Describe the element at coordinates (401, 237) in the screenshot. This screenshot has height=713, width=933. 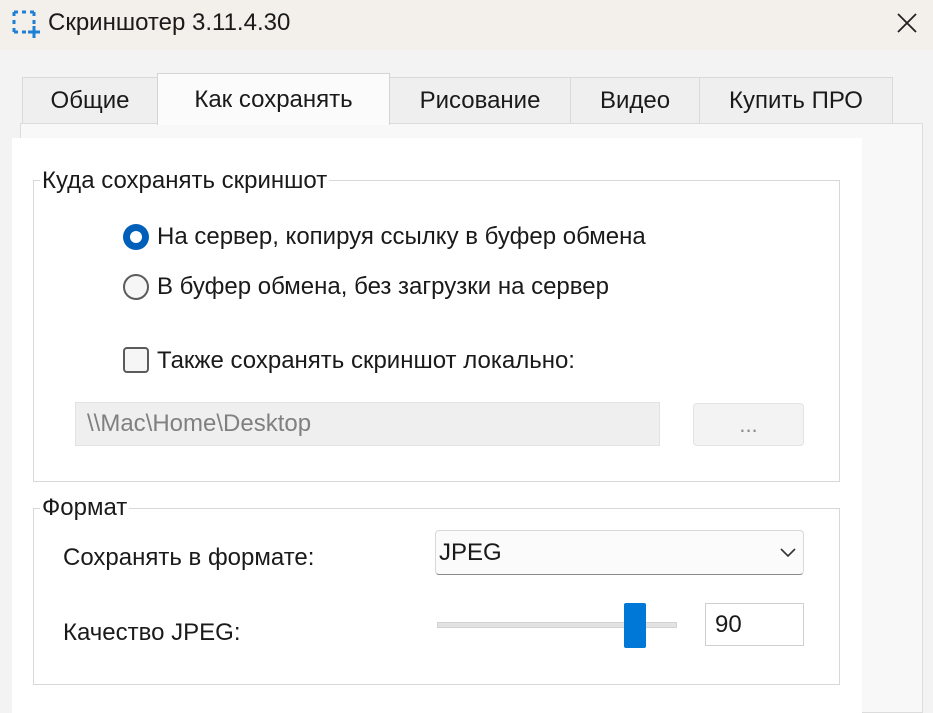
I see `radio-server-copy-link-label: На сервер, копируя ссылку в буфер обмена` at that location.